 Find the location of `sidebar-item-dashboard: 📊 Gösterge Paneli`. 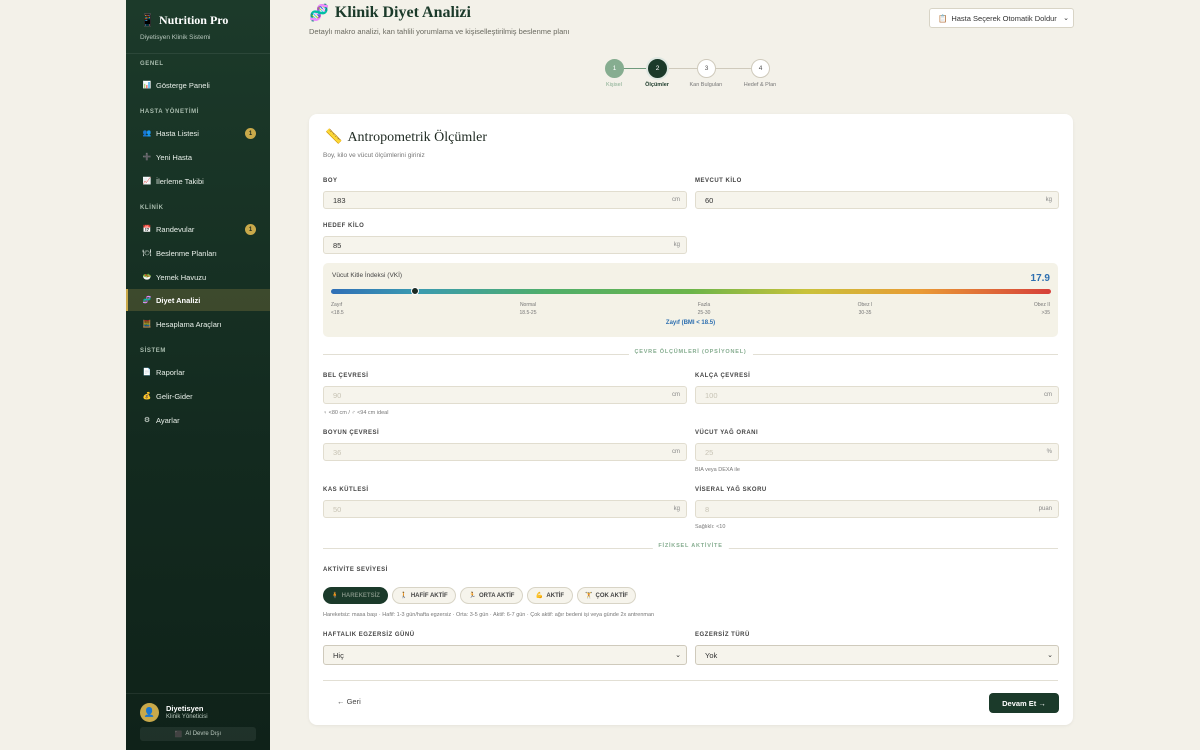

sidebar-item-dashboard: 📊 Gösterge Paneli is located at coordinates (198, 85).